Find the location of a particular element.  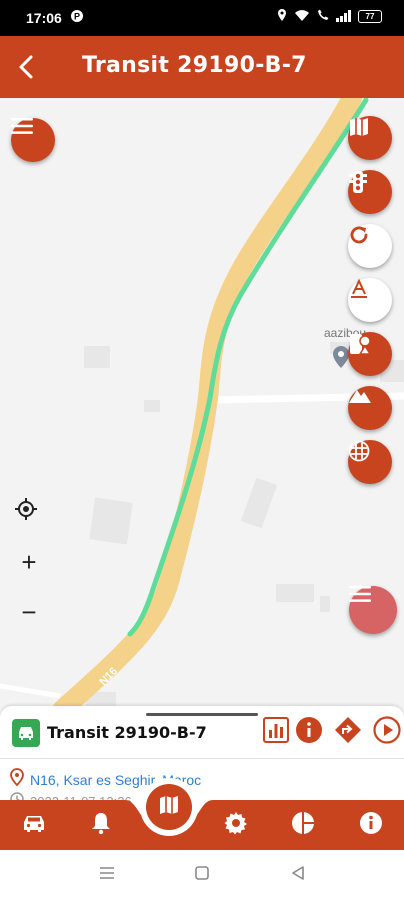

status-time: 17:06 is located at coordinates (44, 18).